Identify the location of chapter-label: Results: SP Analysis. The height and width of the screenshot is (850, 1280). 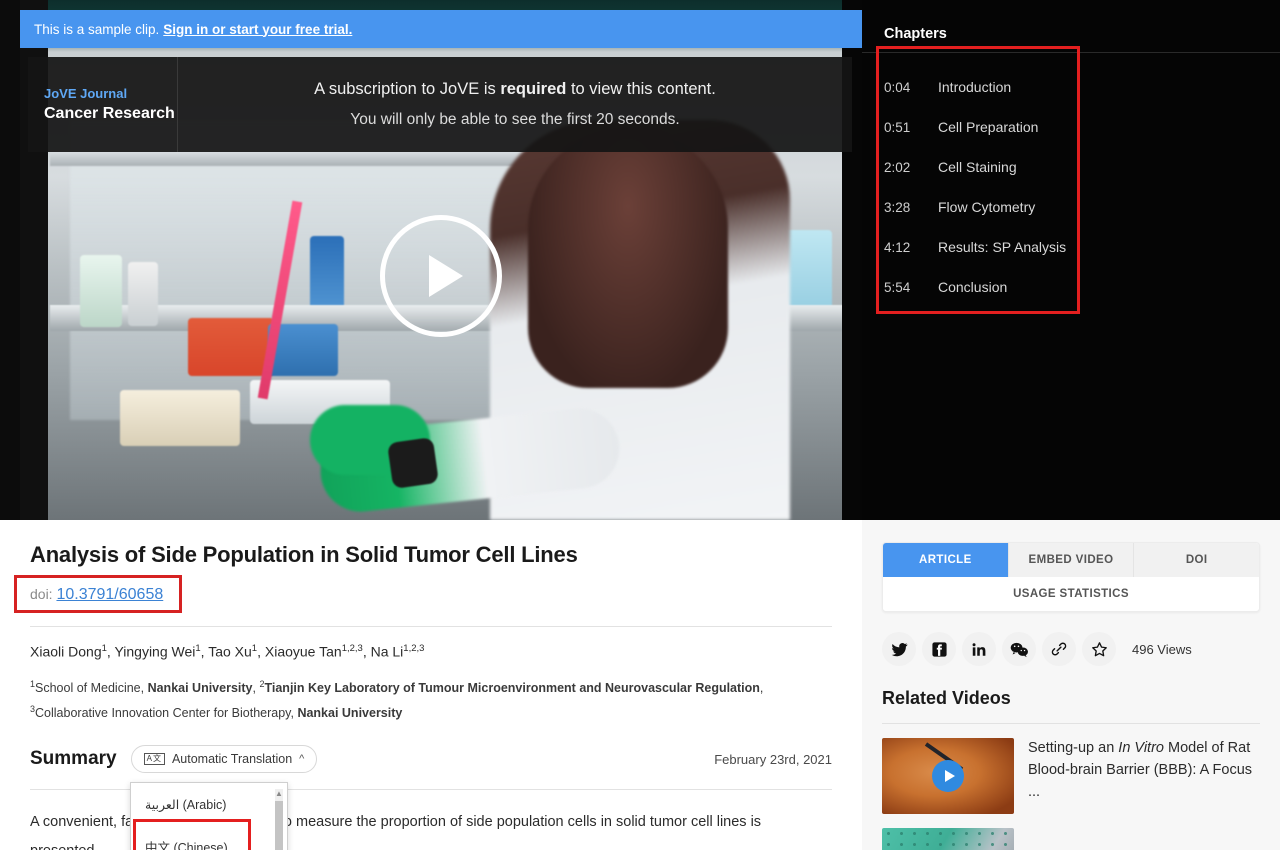
(1002, 247).